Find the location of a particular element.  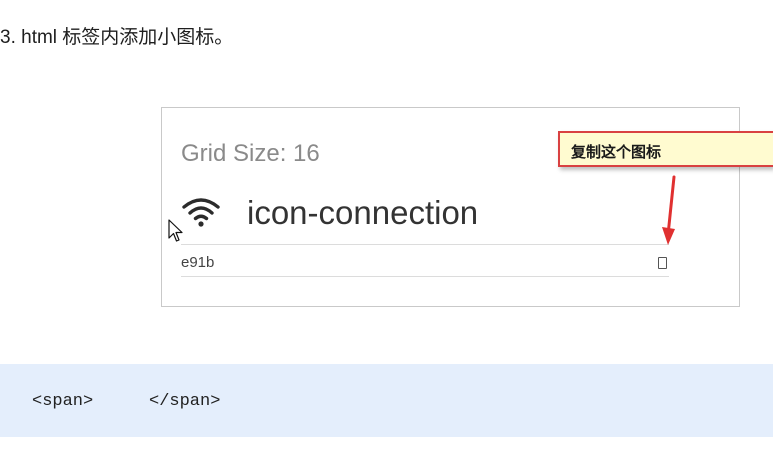

icon-name: icon-connection is located at coordinates (363, 212).